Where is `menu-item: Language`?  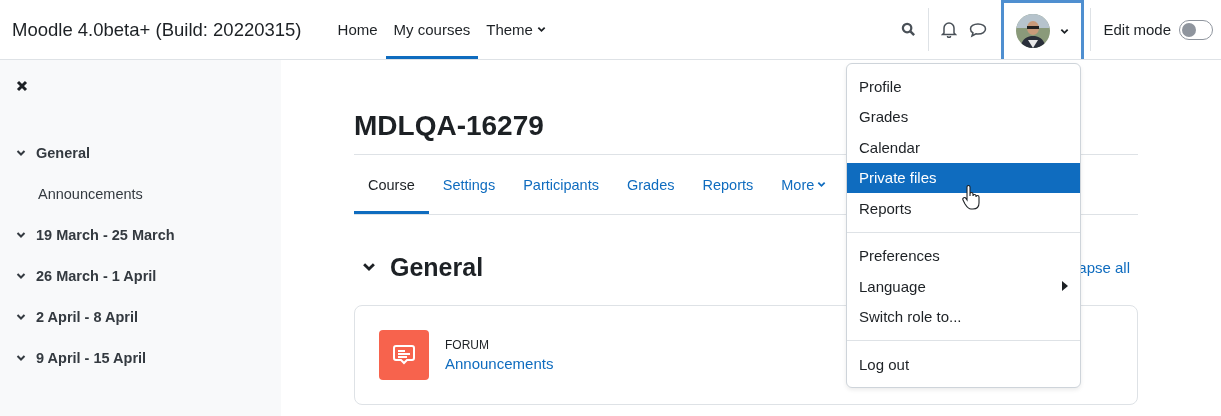
menu-item: Language is located at coordinates (963, 286).